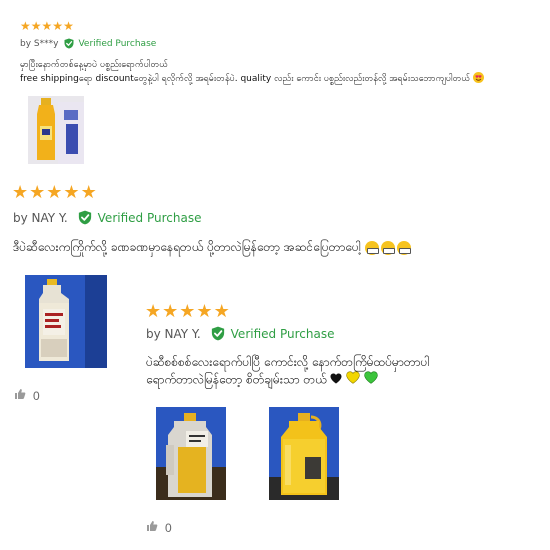 This screenshot has width=550, height=550. I want to click on oil-bottle-photo-icon, so click(56, 130).